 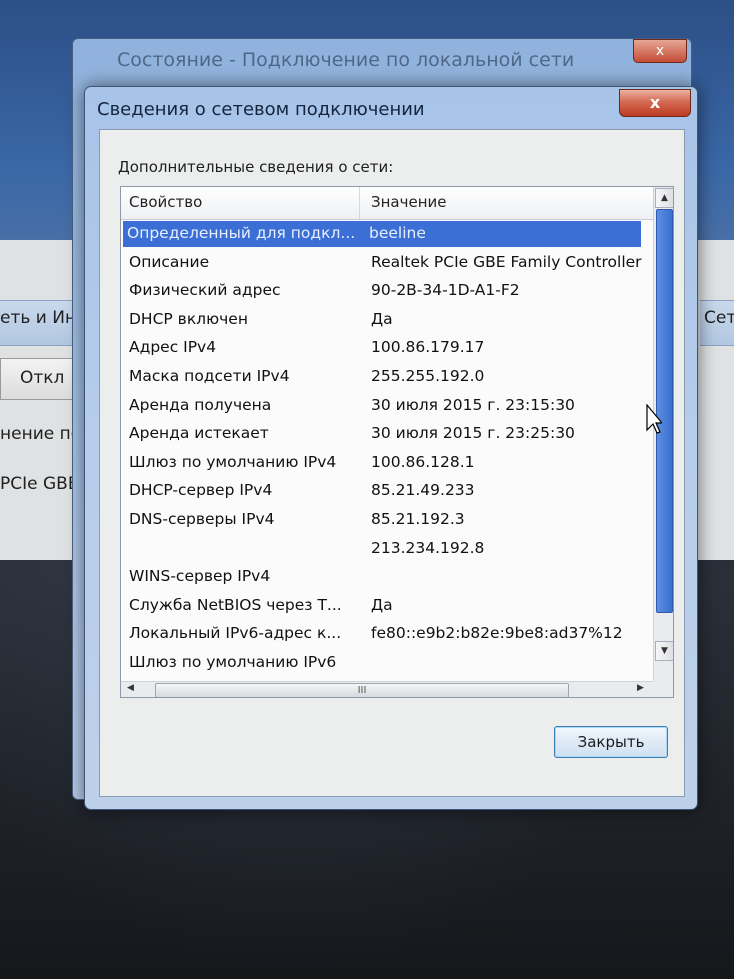 What do you see at coordinates (201, 490) in the screenshot?
I see `property-cell: DHCP-сервер IPv4` at bounding box center [201, 490].